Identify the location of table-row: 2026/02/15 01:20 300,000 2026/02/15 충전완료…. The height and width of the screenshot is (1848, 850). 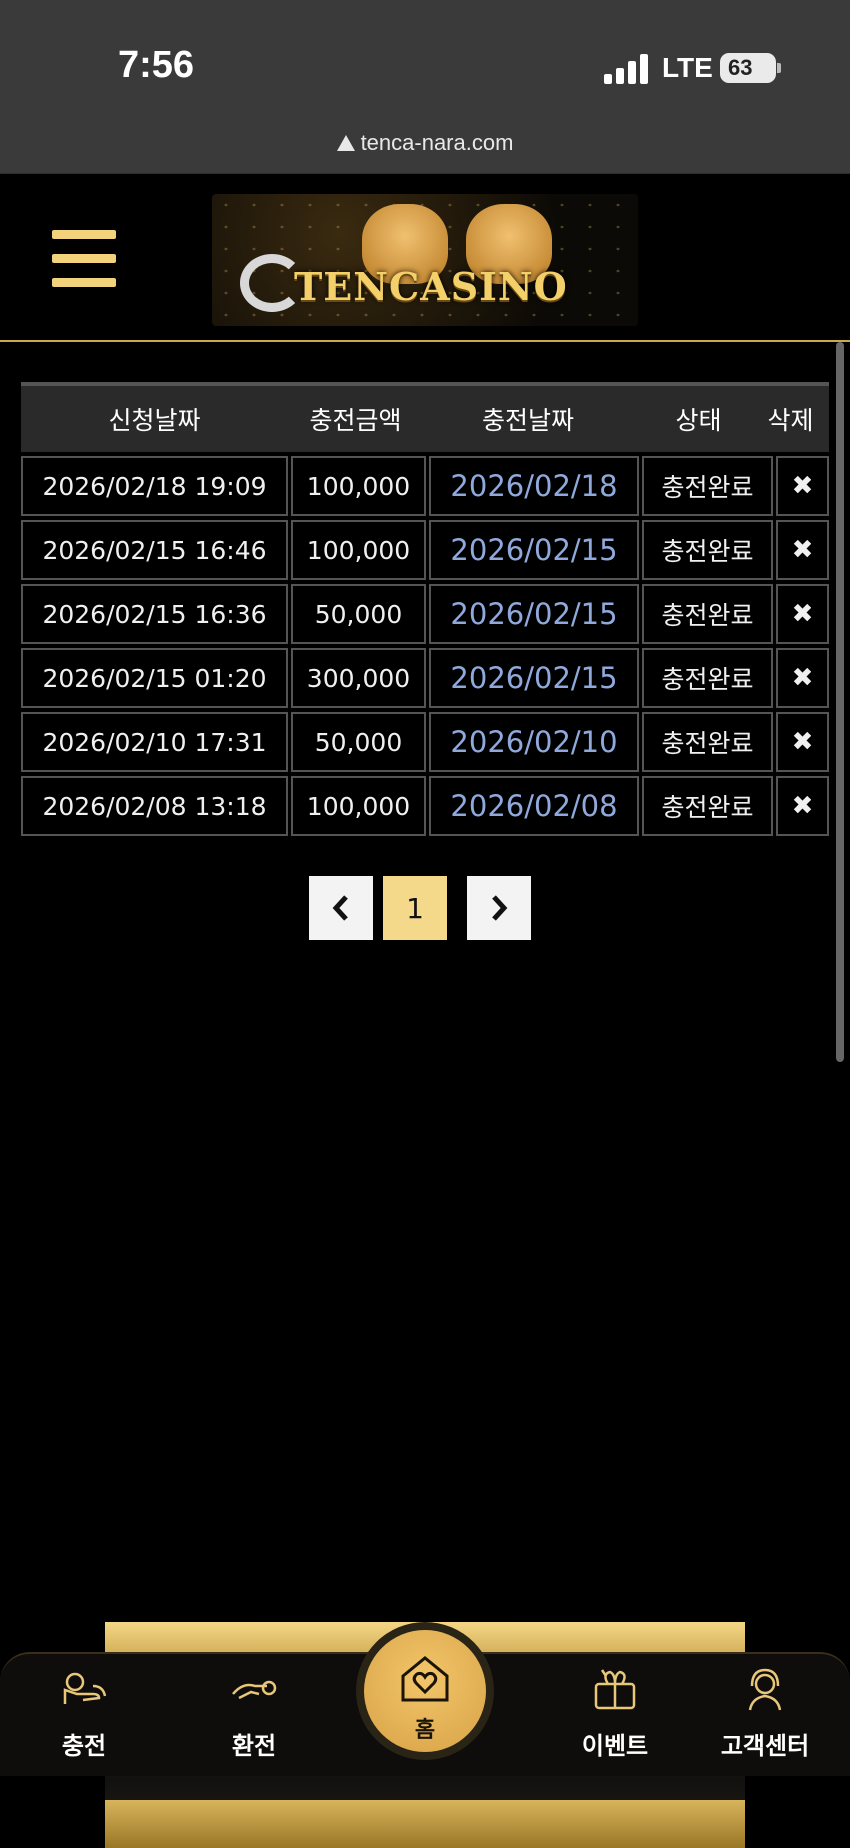
(425, 678).